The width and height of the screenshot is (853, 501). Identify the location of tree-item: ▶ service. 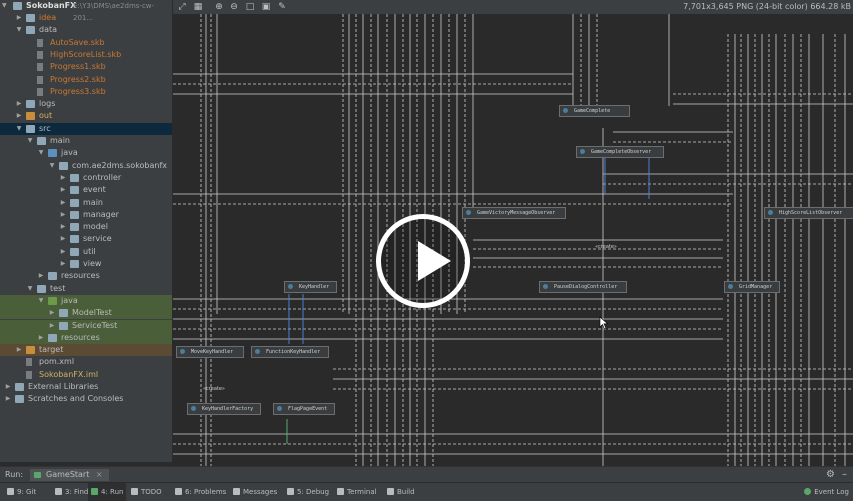
(86, 239).